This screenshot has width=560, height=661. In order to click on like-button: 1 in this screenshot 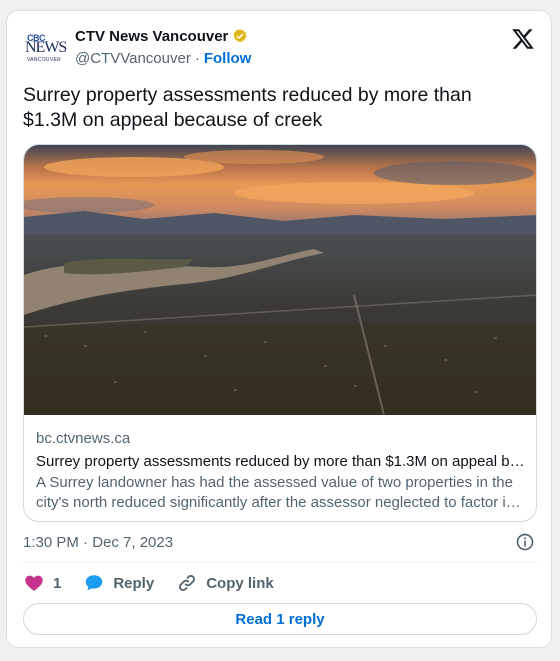, I will do `click(42, 583)`.